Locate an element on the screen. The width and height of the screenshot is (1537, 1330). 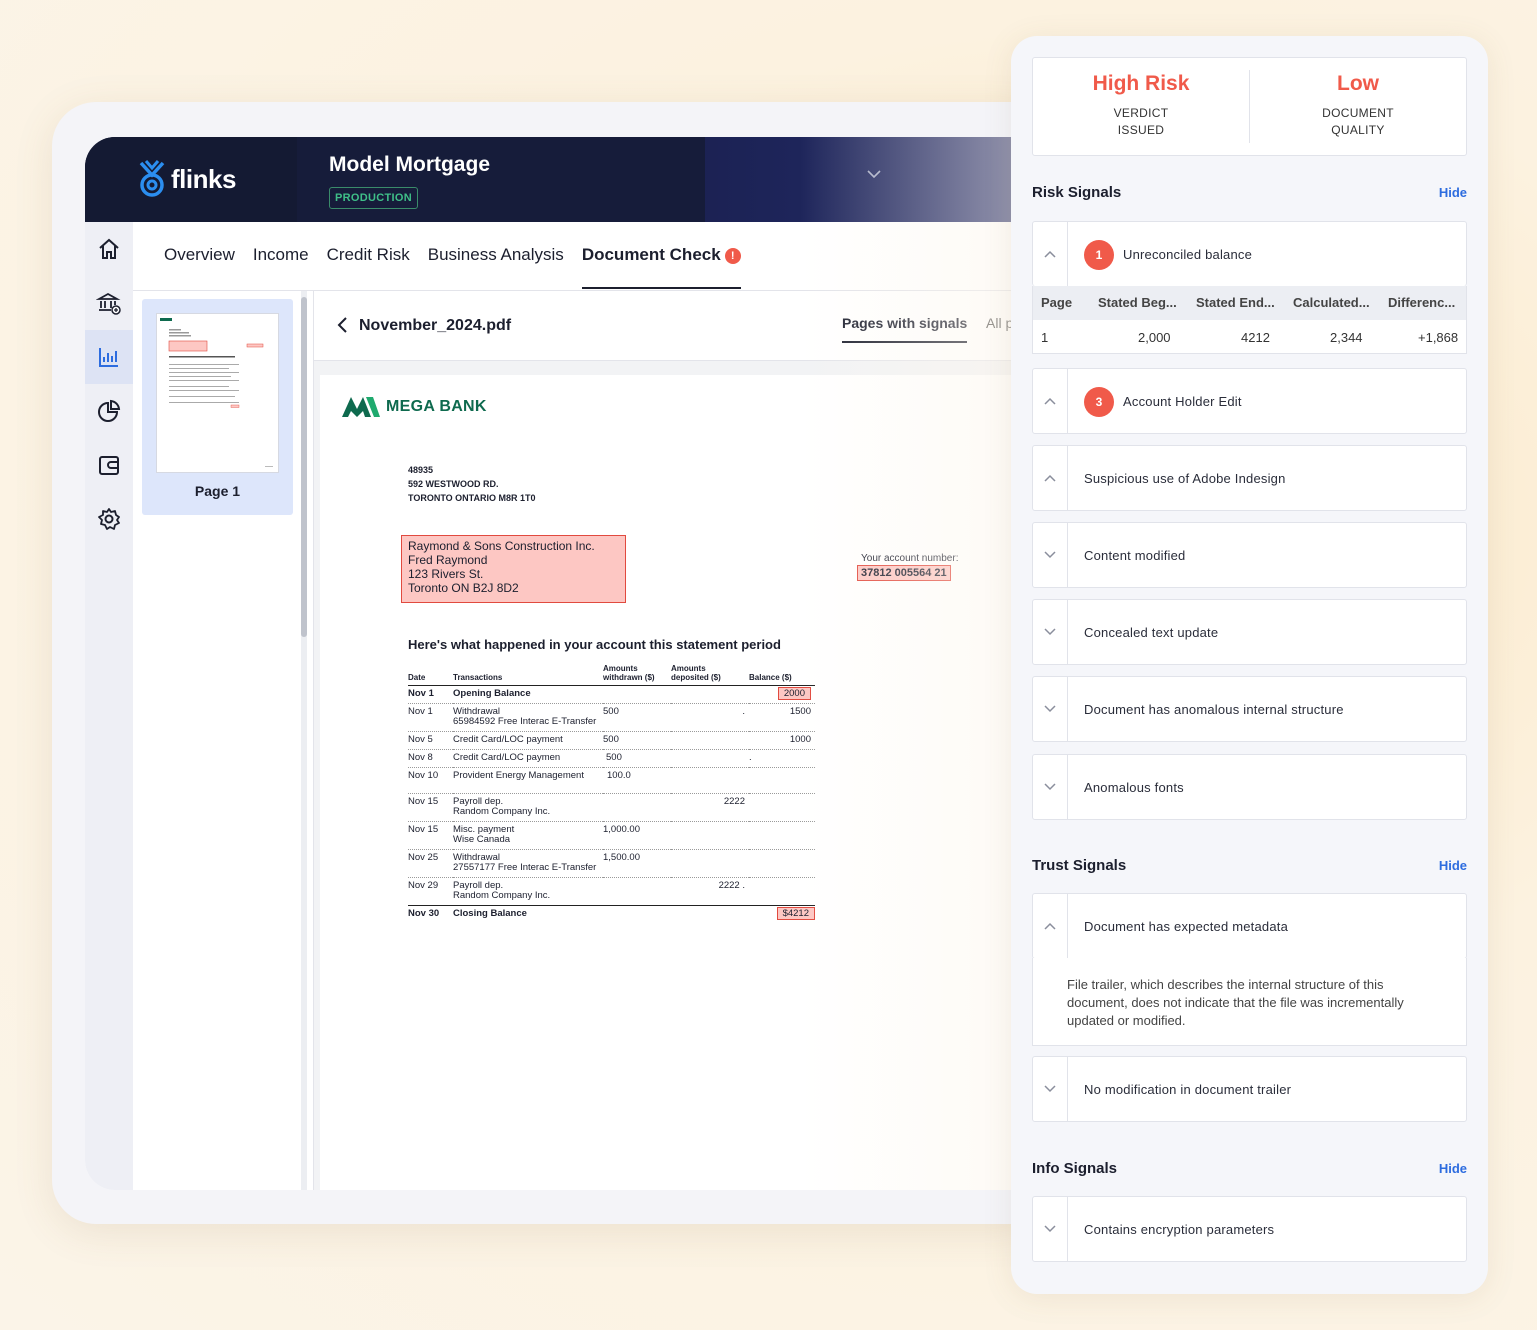
risk-signals-hide-link: Hide is located at coordinates (1453, 192).